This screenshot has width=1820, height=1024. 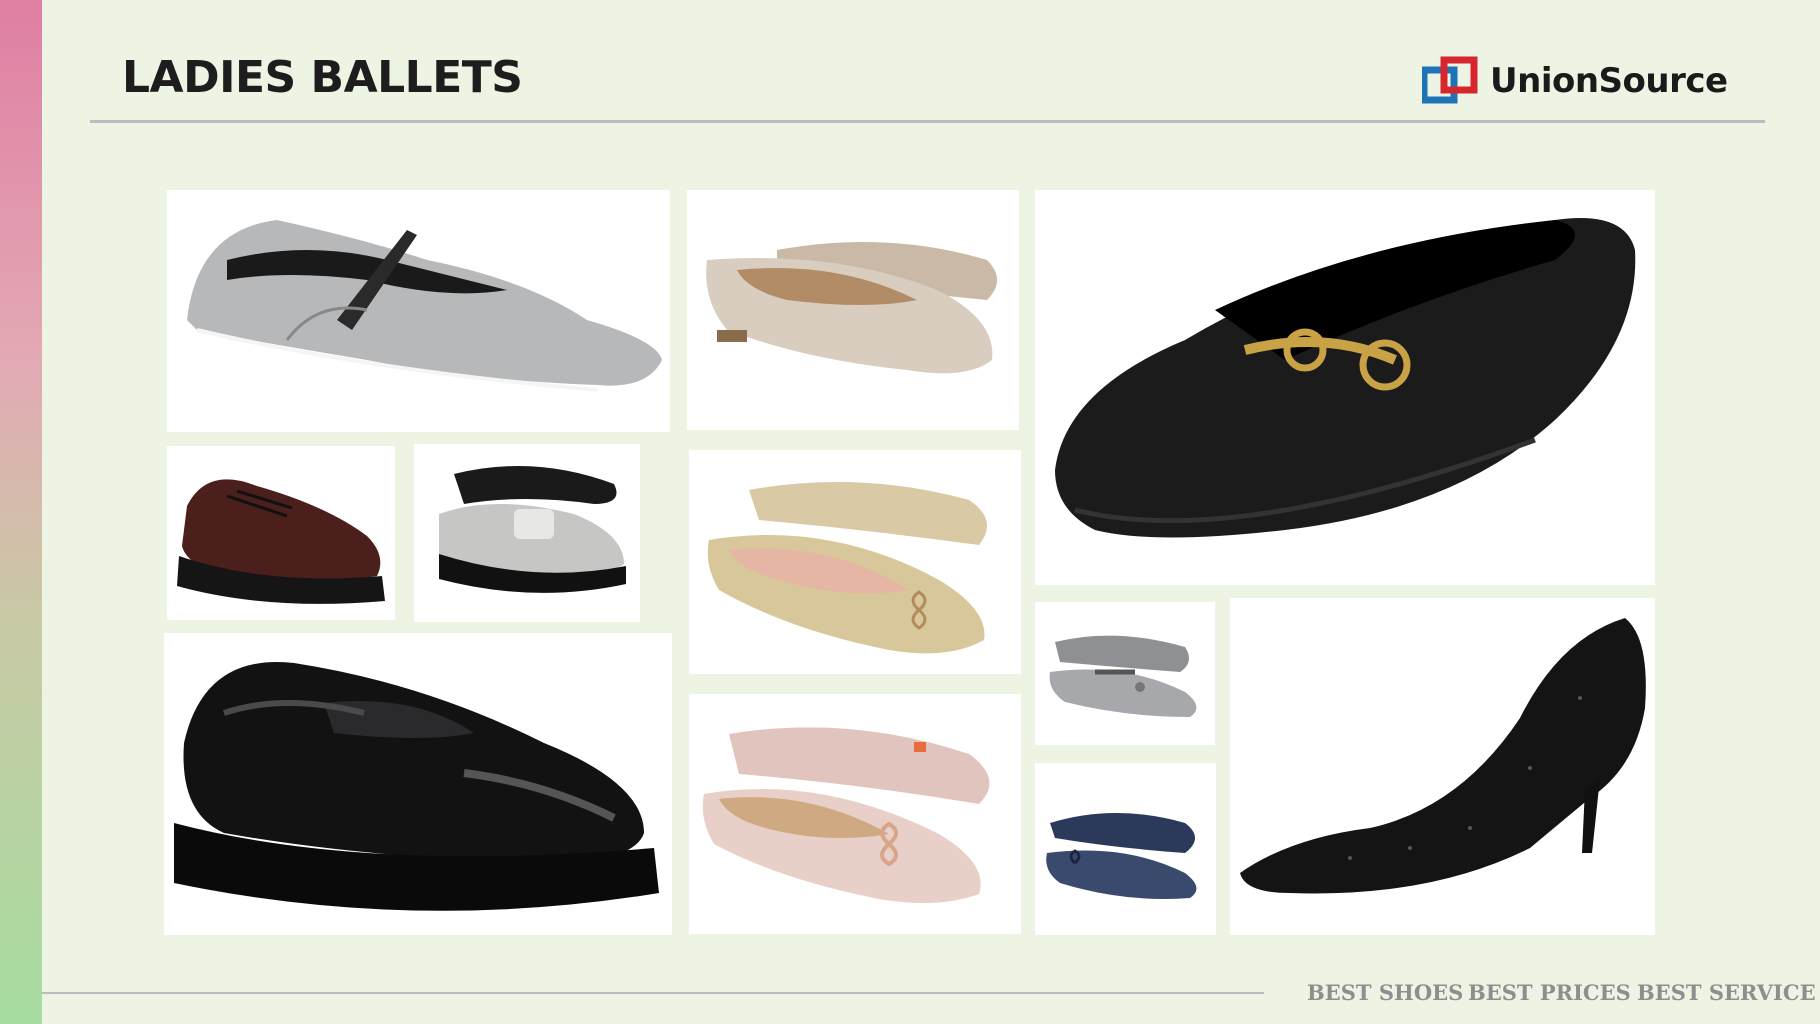 I want to click on product-image-silver-mary-jane-flat, so click(x=418, y=311).